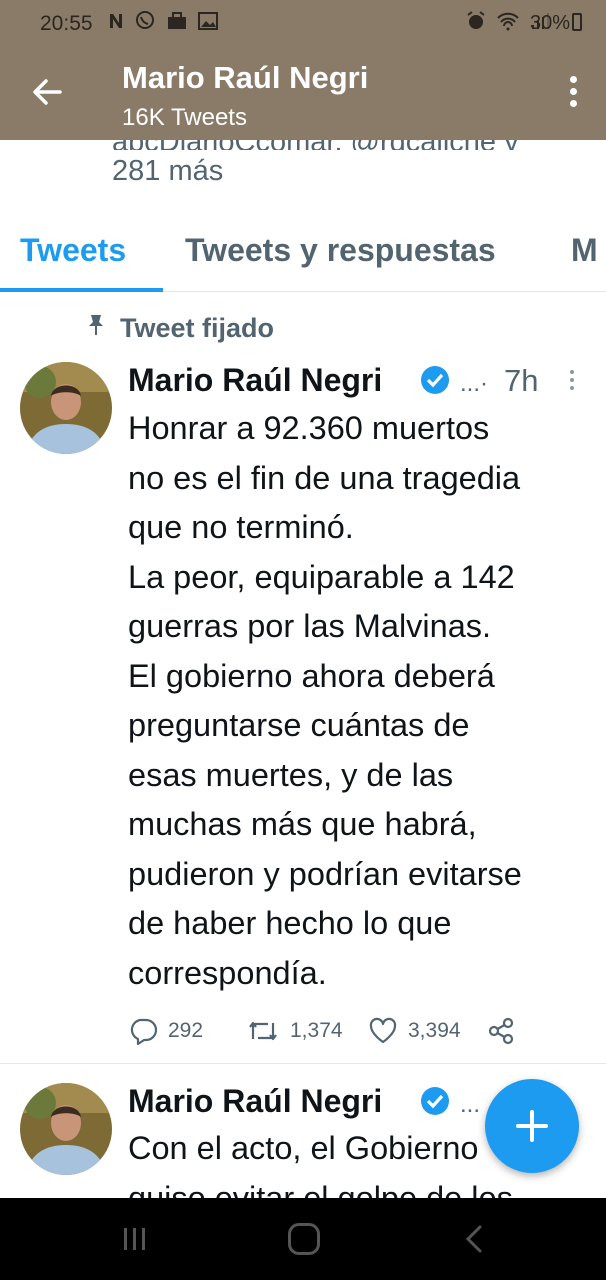 The width and height of the screenshot is (606, 1280). What do you see at coordinates (383, 1030) in the screenshot?
I see `heart-icon` at bounding box center [383, 1030].